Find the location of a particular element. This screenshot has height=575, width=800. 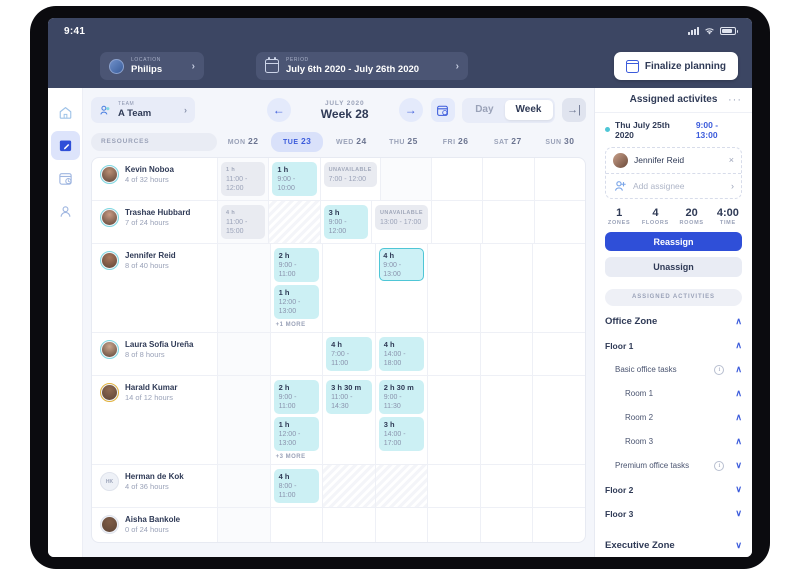

resource-cell: Jennifer Reid 8 of 40 hours is located at coordinates (155, 288).